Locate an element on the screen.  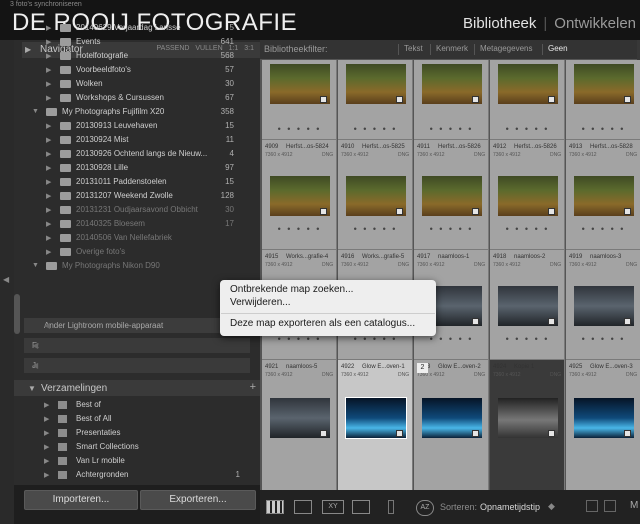
collections-header: ▼ Verzamelingen + is located at coordinates (137, 388).